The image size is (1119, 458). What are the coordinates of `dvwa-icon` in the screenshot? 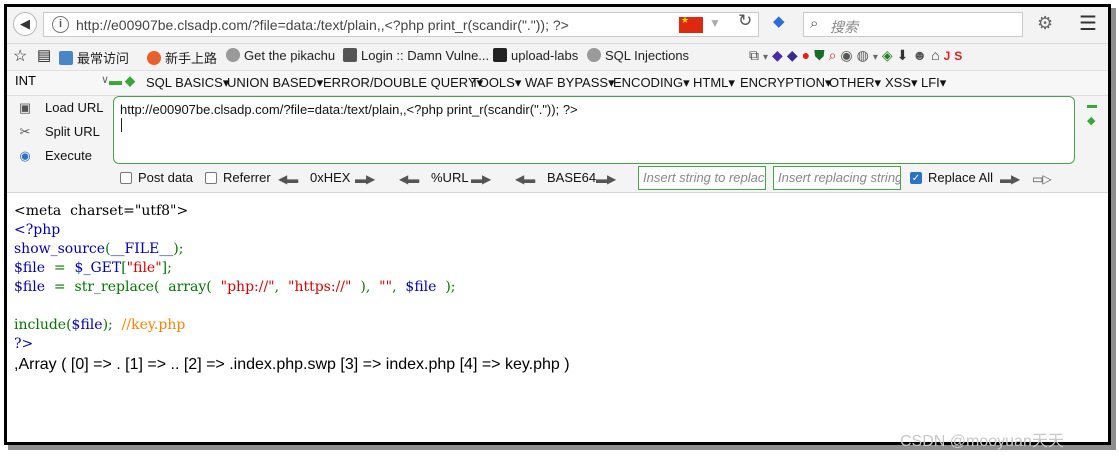 It's located at (350, 55).